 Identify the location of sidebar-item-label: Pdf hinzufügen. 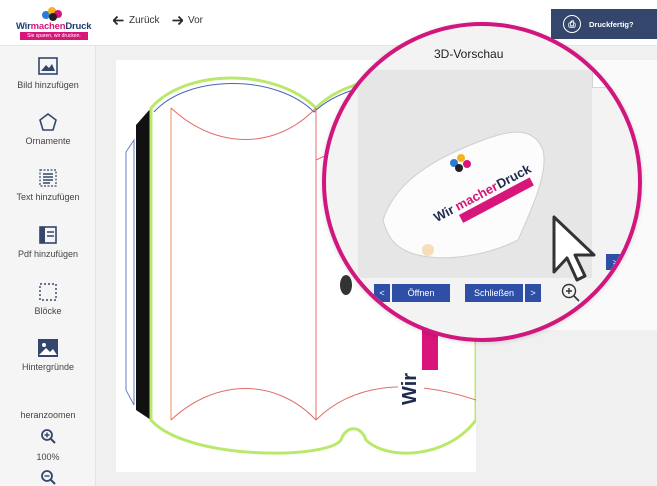
(48, 254).